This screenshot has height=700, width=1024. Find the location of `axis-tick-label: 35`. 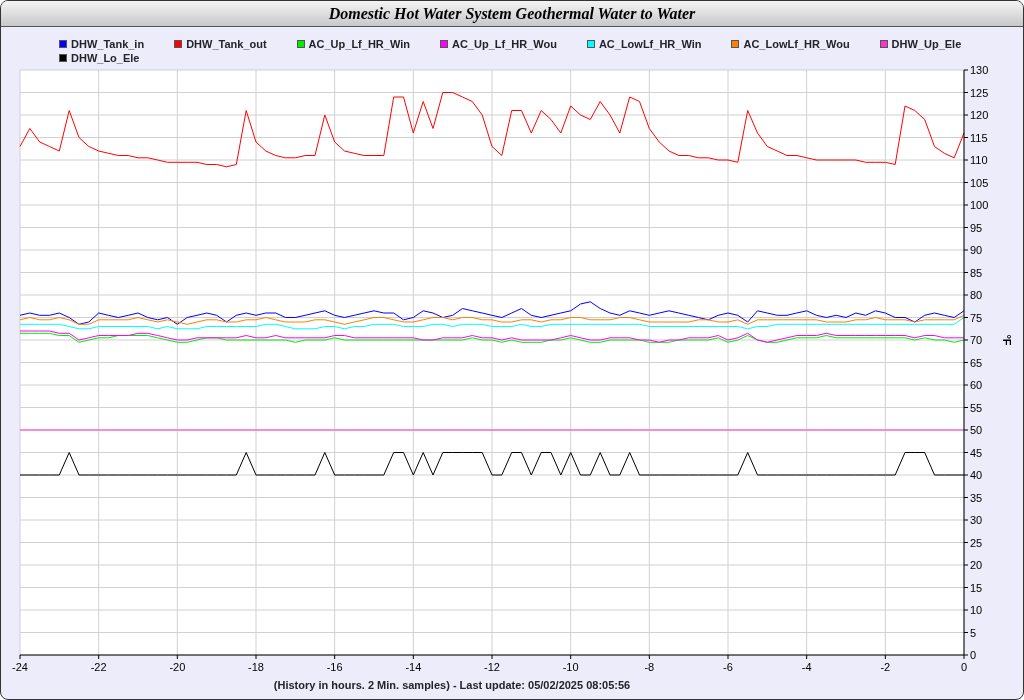

axis-tick-label: 35 is located at coordinates (976, 497).